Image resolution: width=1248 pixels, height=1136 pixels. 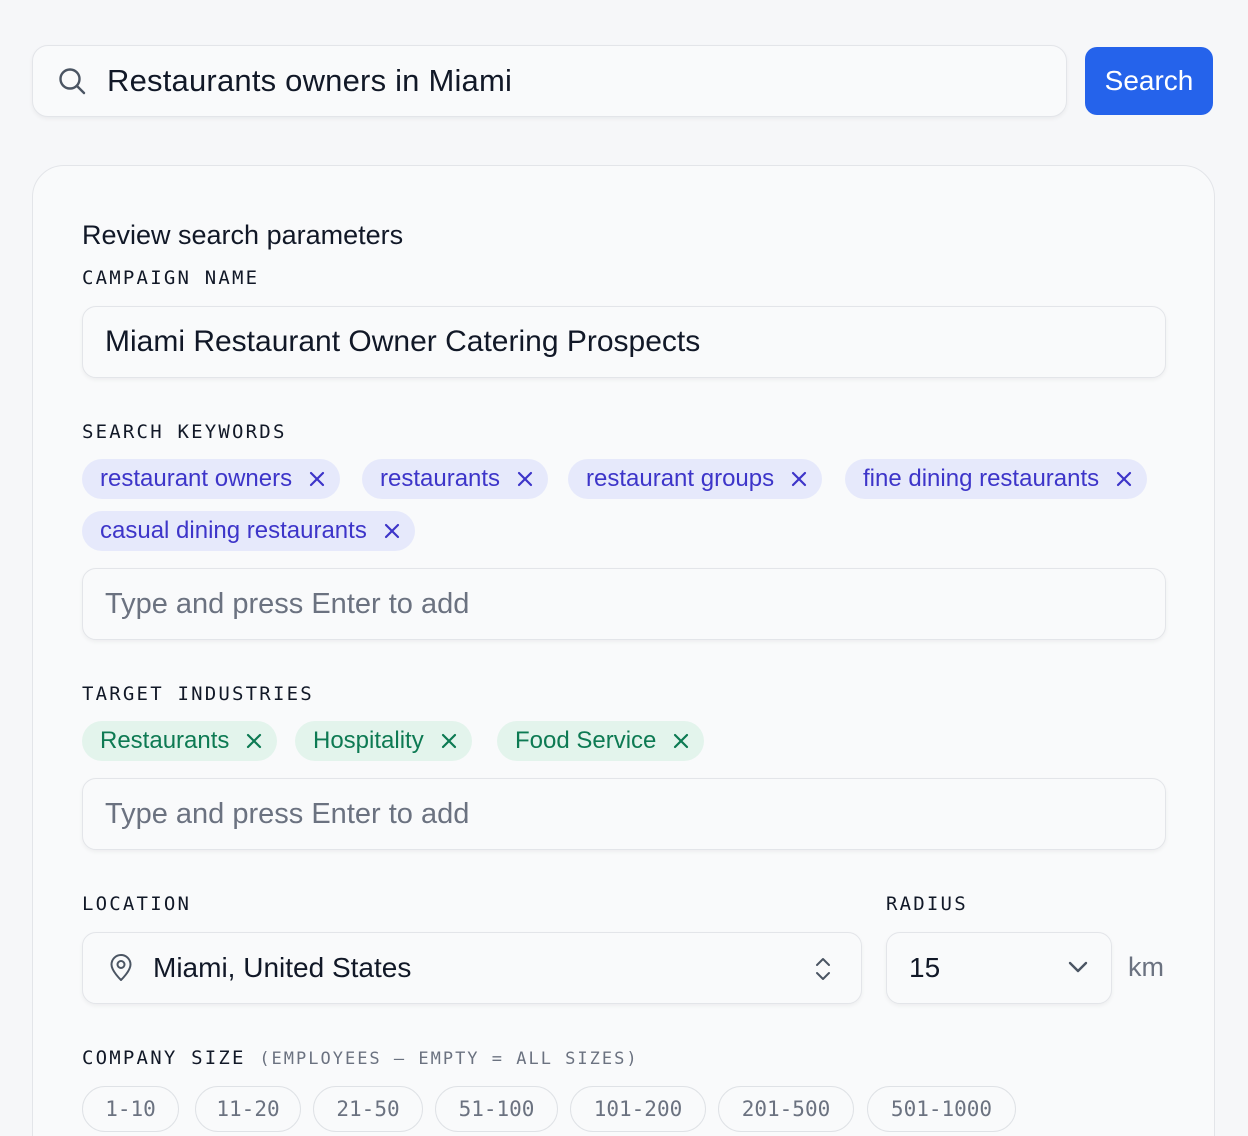 What do you see at coordinates (165, 740) in the screenshot?
I see `industry-chip-label: Restaurants` at bounding box center [165, 740].